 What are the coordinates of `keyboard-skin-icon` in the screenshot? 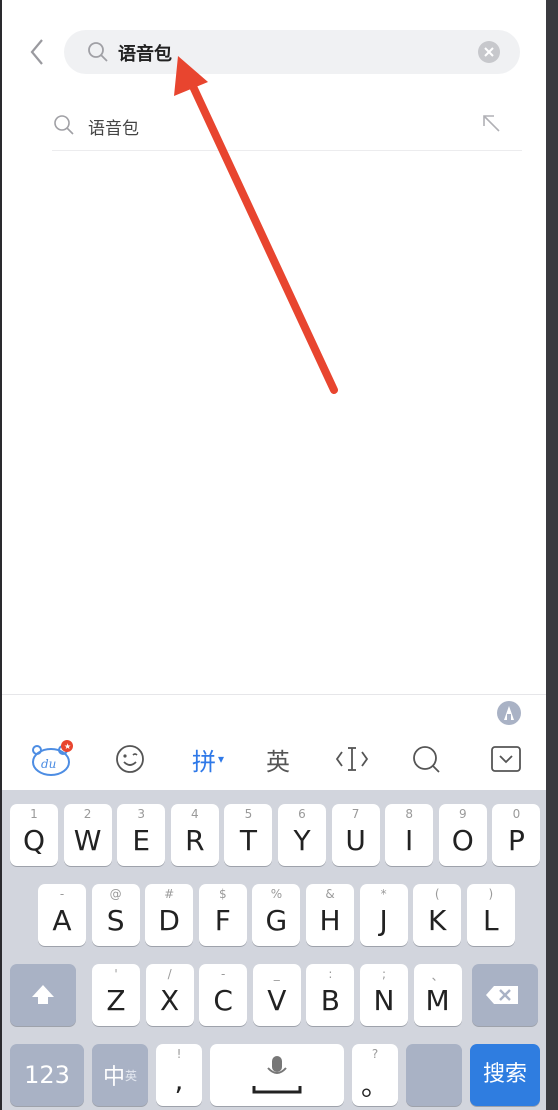 It's located at (509, 715).